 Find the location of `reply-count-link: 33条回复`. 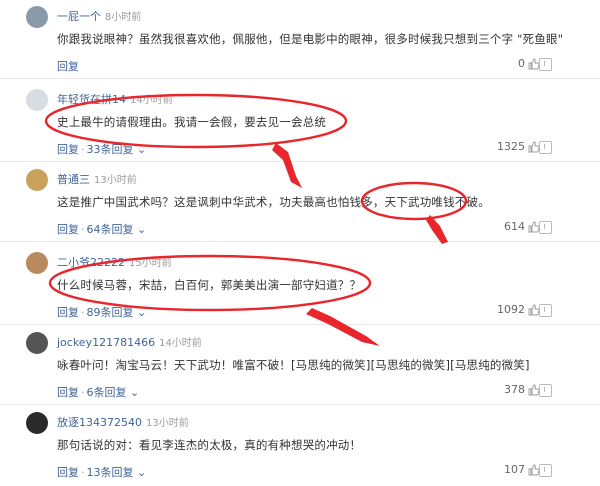

reply-count-link: 33条回复 is located at coordinates (110, 149).